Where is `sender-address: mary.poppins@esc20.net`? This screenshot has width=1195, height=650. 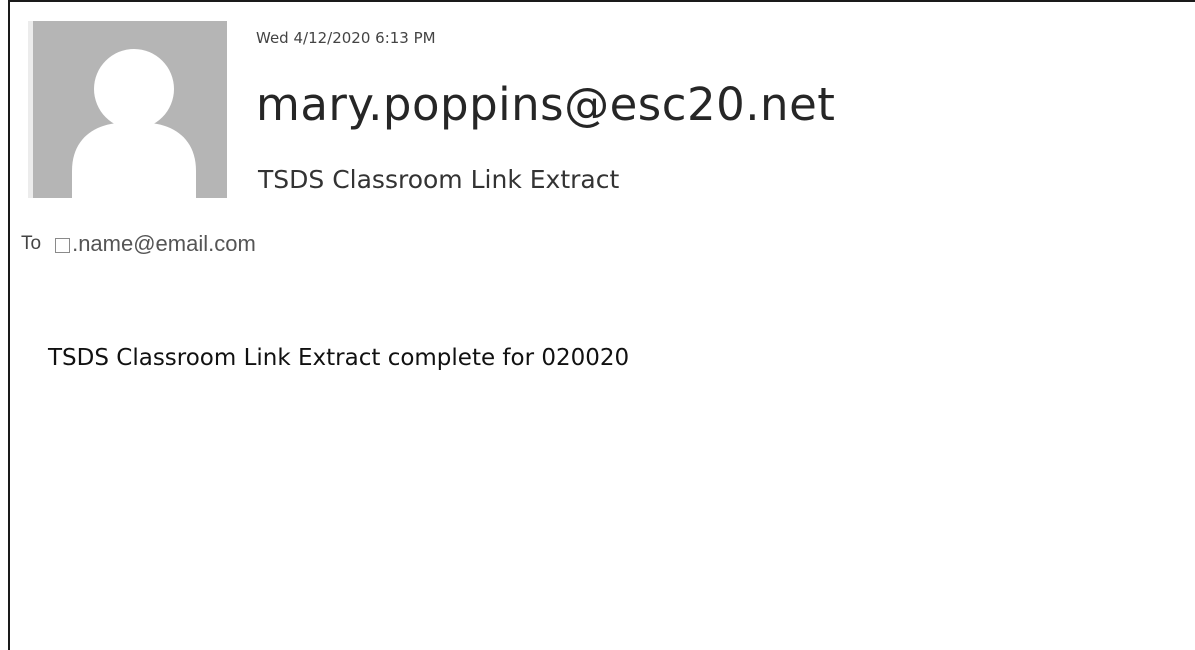
sender-address: mary.poppins@esc20.net is located at coordinates (545, 104).